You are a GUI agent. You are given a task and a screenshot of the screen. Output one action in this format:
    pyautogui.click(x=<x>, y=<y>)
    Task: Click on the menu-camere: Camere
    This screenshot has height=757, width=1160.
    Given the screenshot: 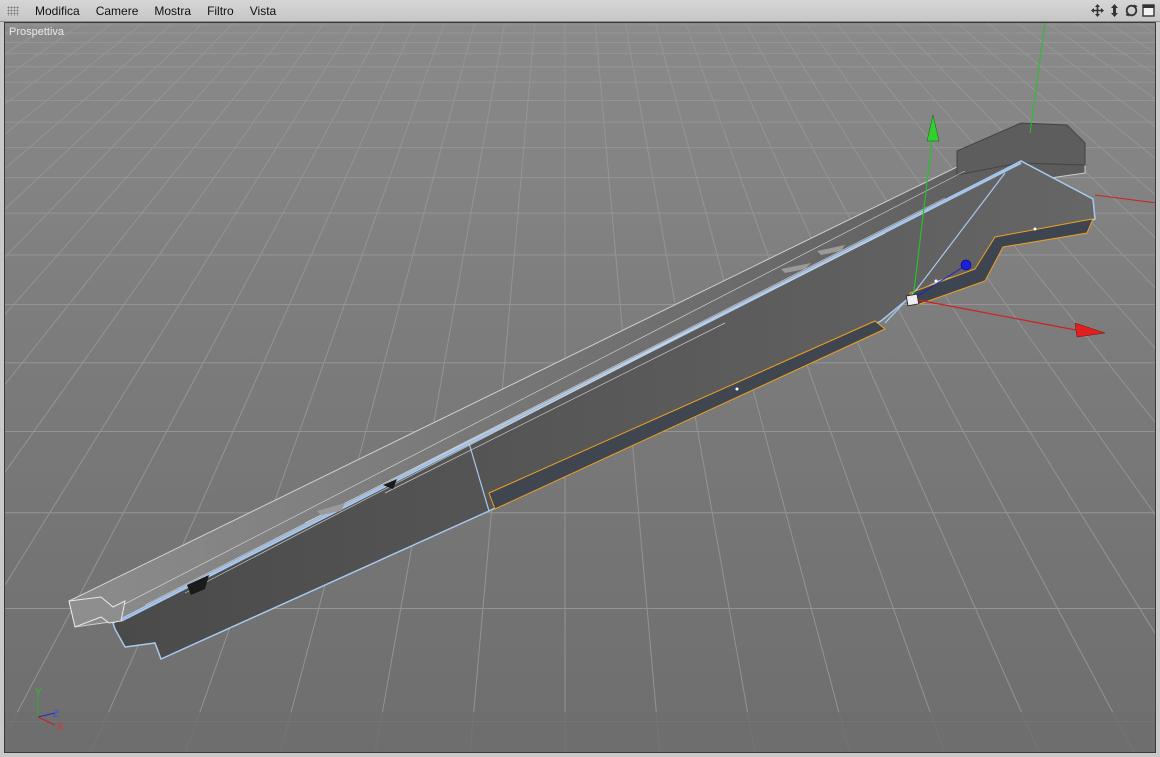 What is the action you would take?
    pyautogui.click(x=117, y=11)
    